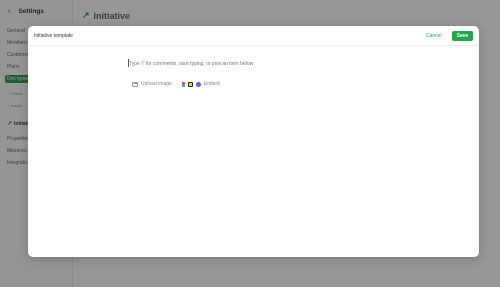 The height and width of the screenshot is (287, 500). Describe the element at coordinates (212, 84) in the screenshot. I see `embed-button: Embed` at that location.